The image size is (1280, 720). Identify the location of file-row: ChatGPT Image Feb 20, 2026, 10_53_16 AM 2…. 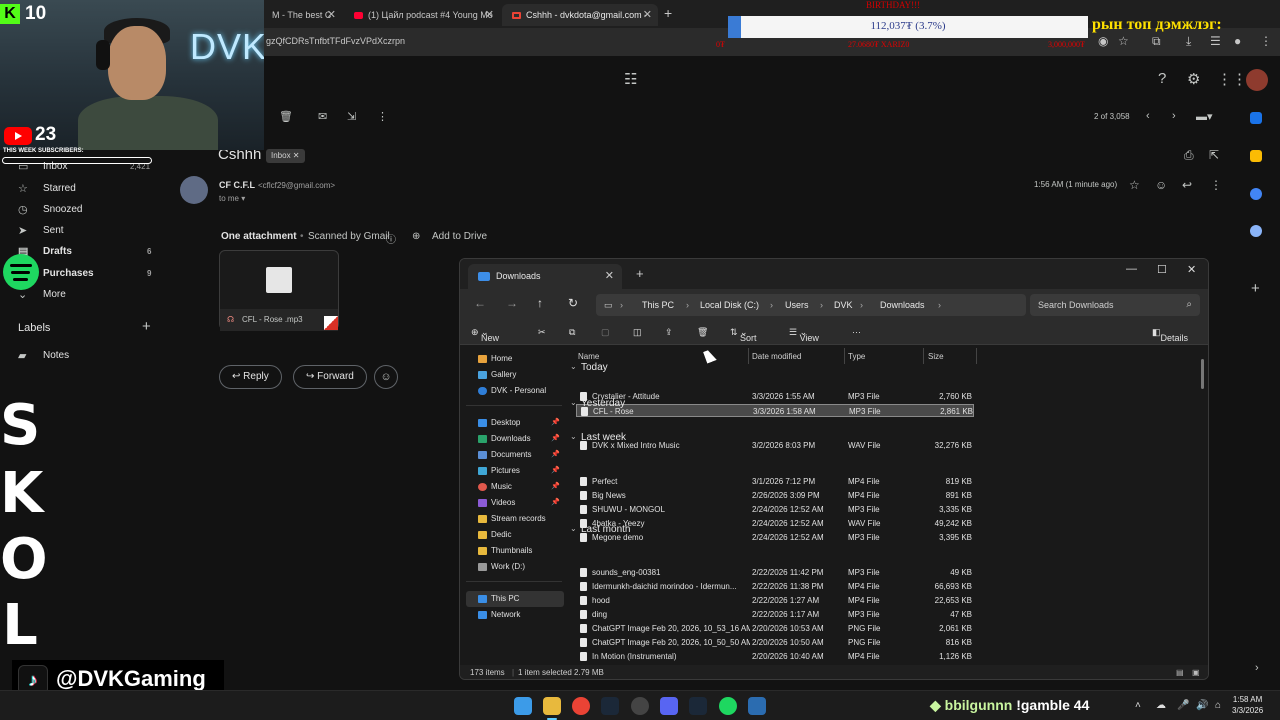
(775, 628).